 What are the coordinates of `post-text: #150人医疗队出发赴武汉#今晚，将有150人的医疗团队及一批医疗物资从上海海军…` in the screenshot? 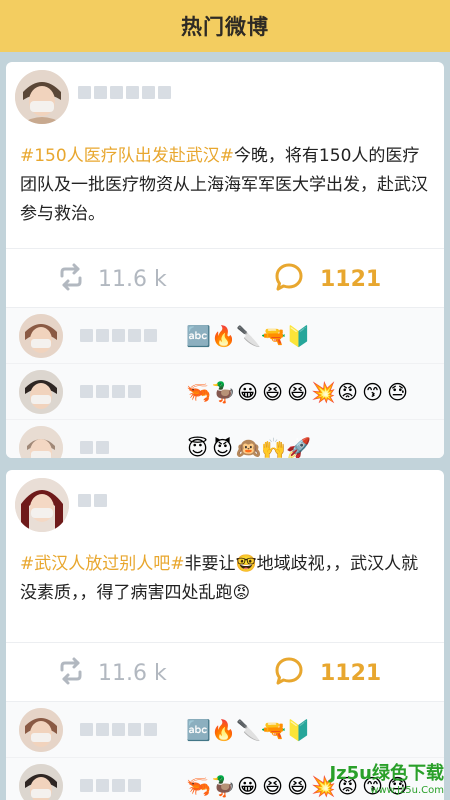 It's located at (225, 192).